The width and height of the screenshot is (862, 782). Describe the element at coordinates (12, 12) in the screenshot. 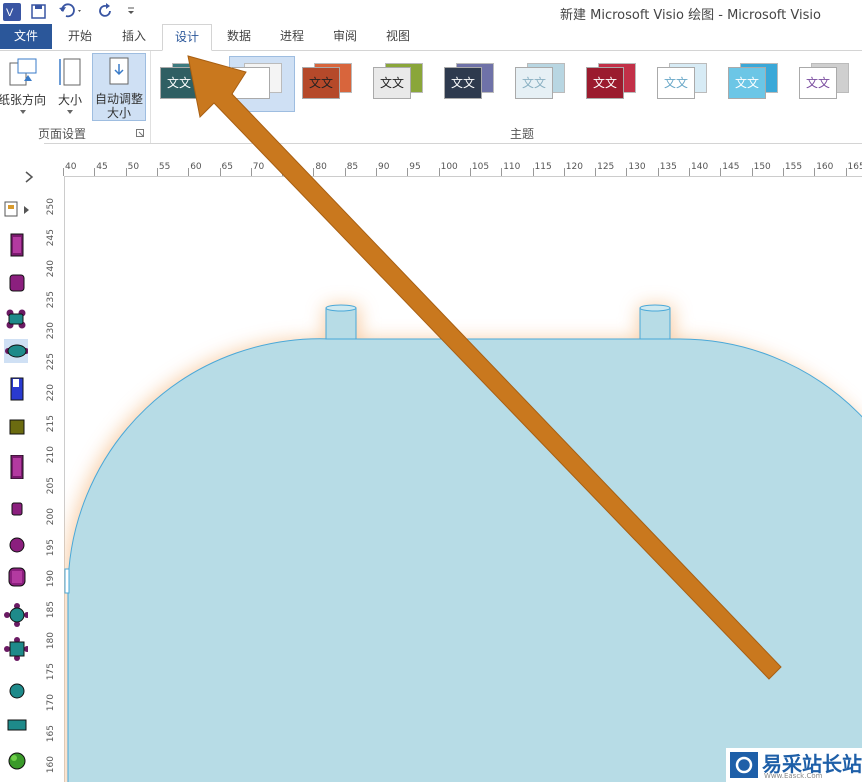

I see `visio-logo-icon: V` at that location.